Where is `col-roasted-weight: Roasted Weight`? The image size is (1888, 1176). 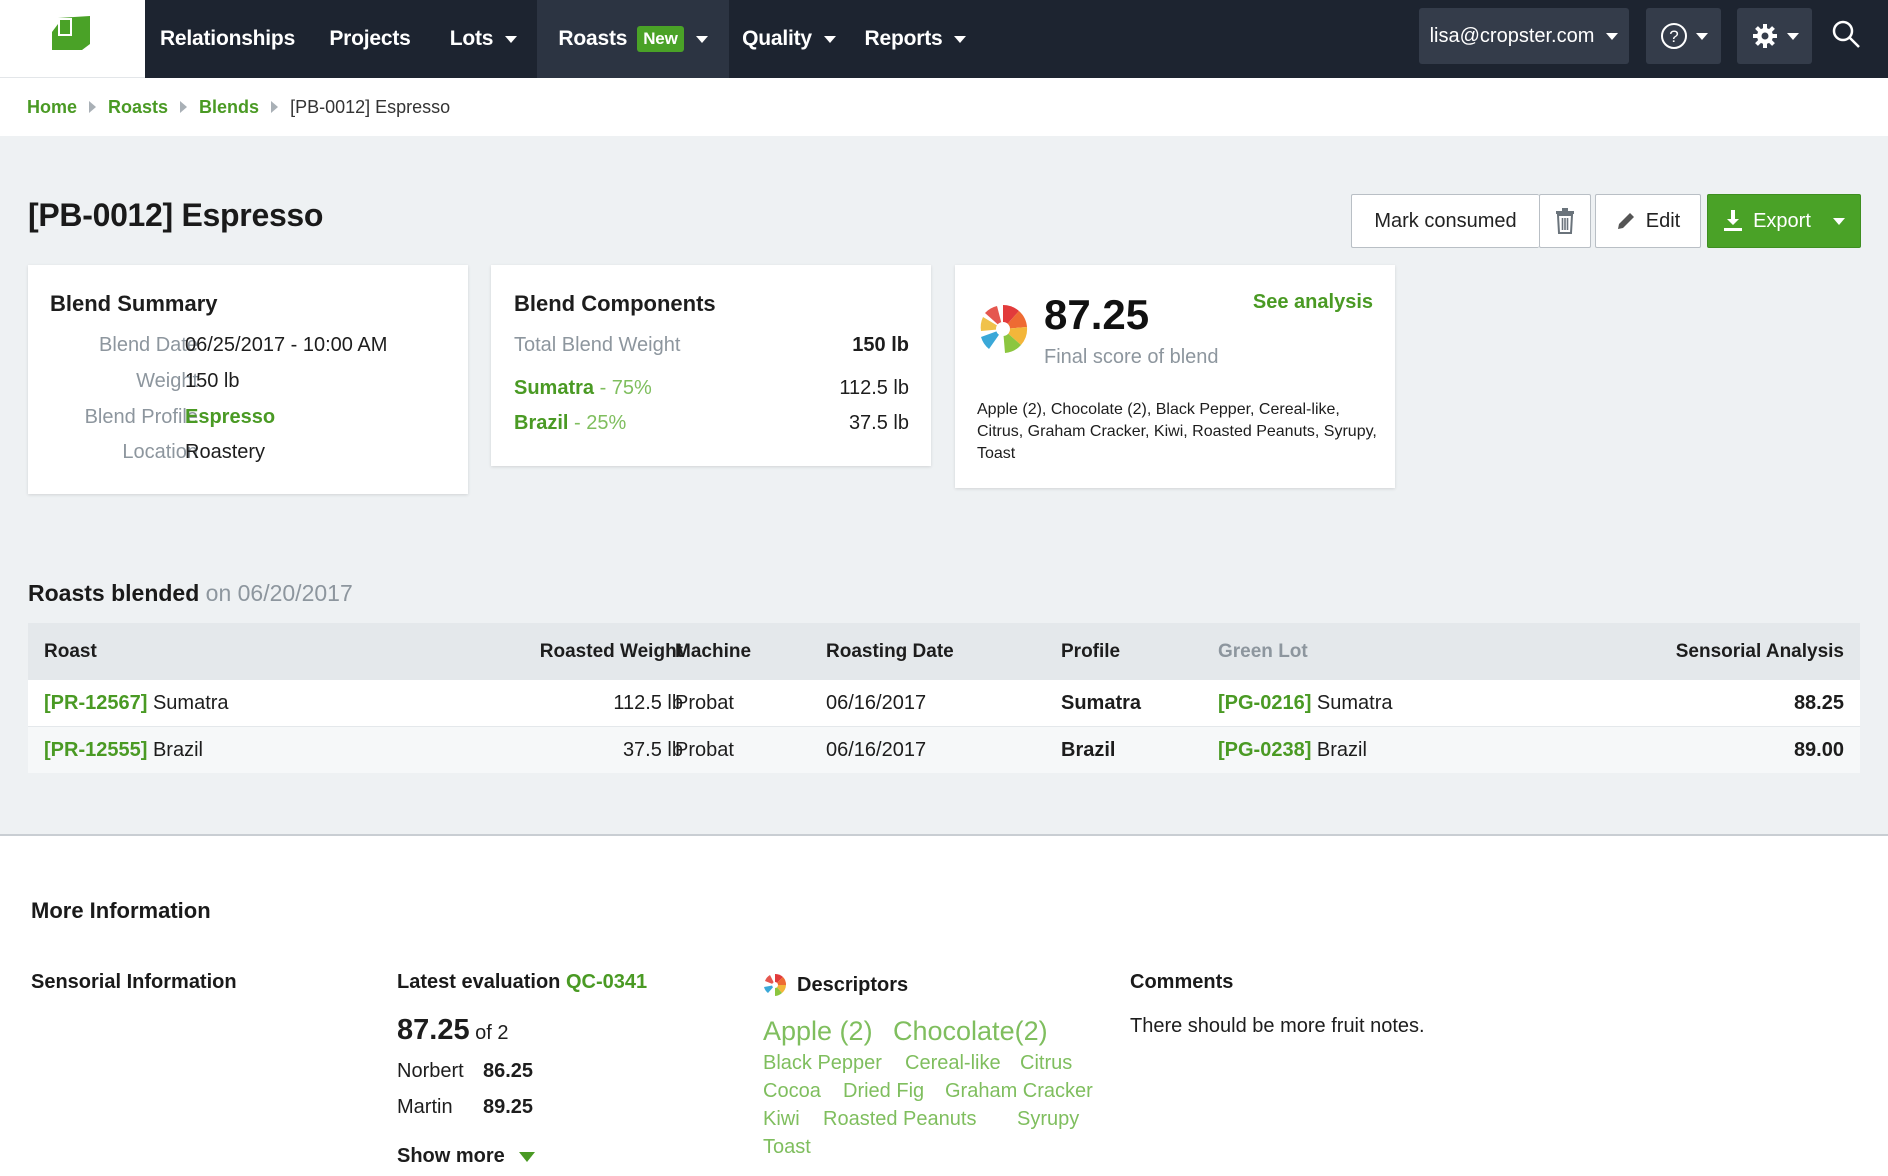 col-roasted-weight: Roasted Weight is located at coordinates (611, 652).